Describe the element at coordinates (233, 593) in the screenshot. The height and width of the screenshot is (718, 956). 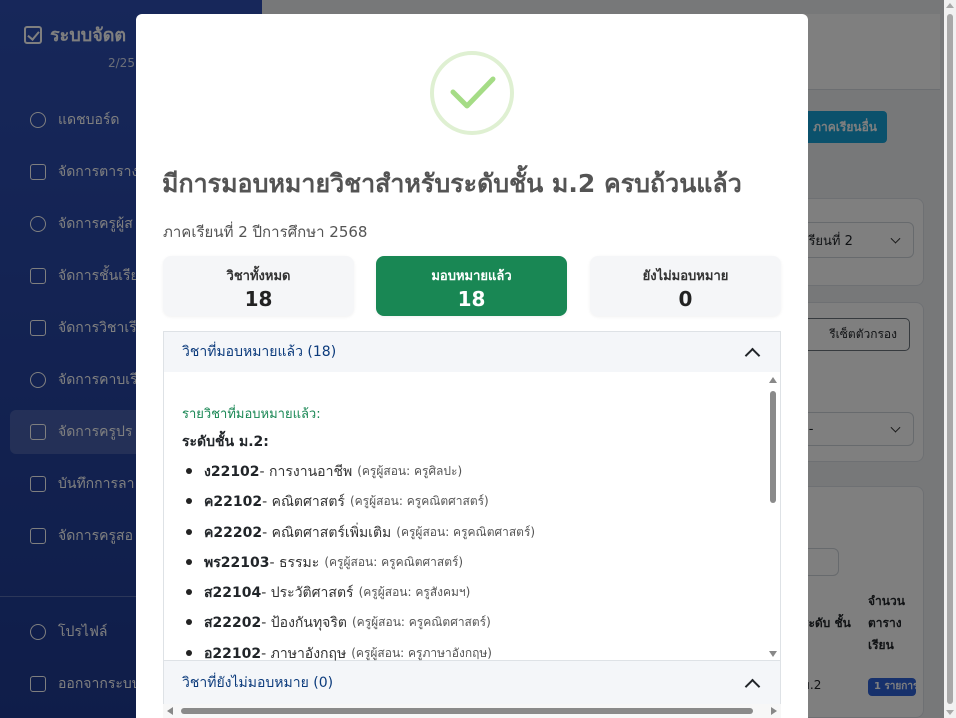
I see `course-code: ส22104` at that location.